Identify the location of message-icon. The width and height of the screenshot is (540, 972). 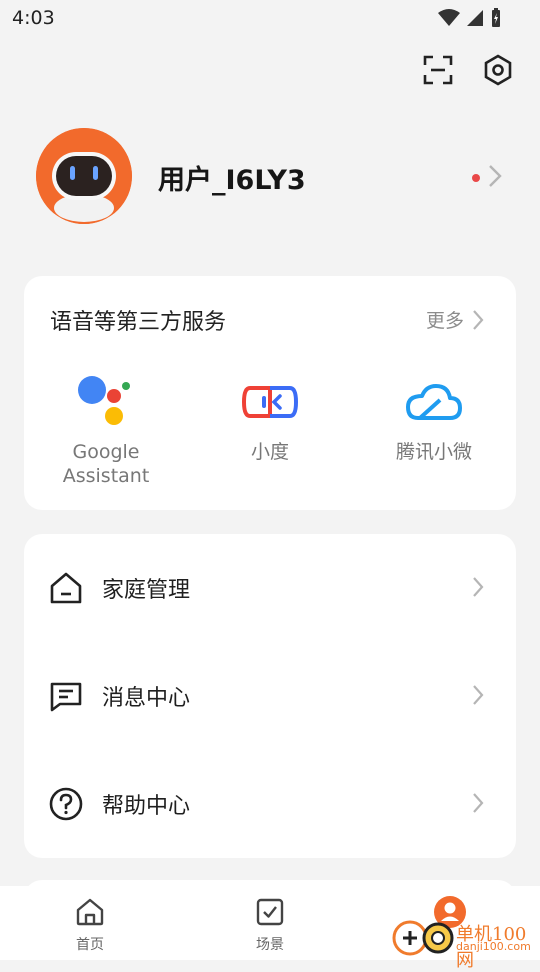
(66, 697).